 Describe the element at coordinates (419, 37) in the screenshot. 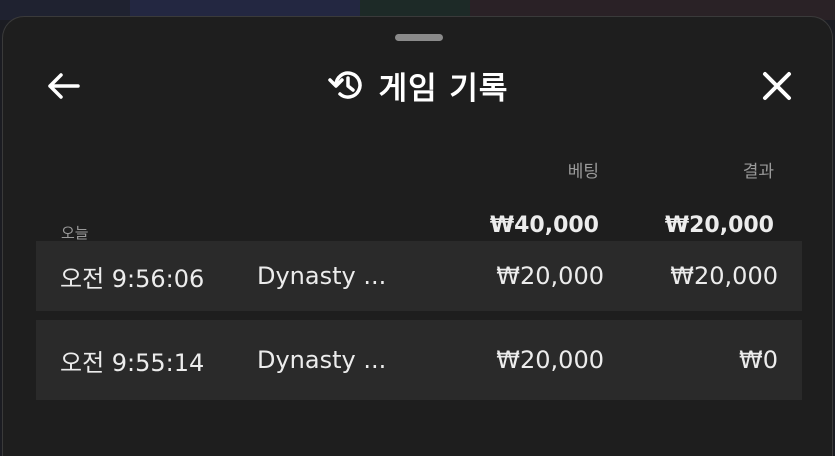

I see `drag-handle` at that location.